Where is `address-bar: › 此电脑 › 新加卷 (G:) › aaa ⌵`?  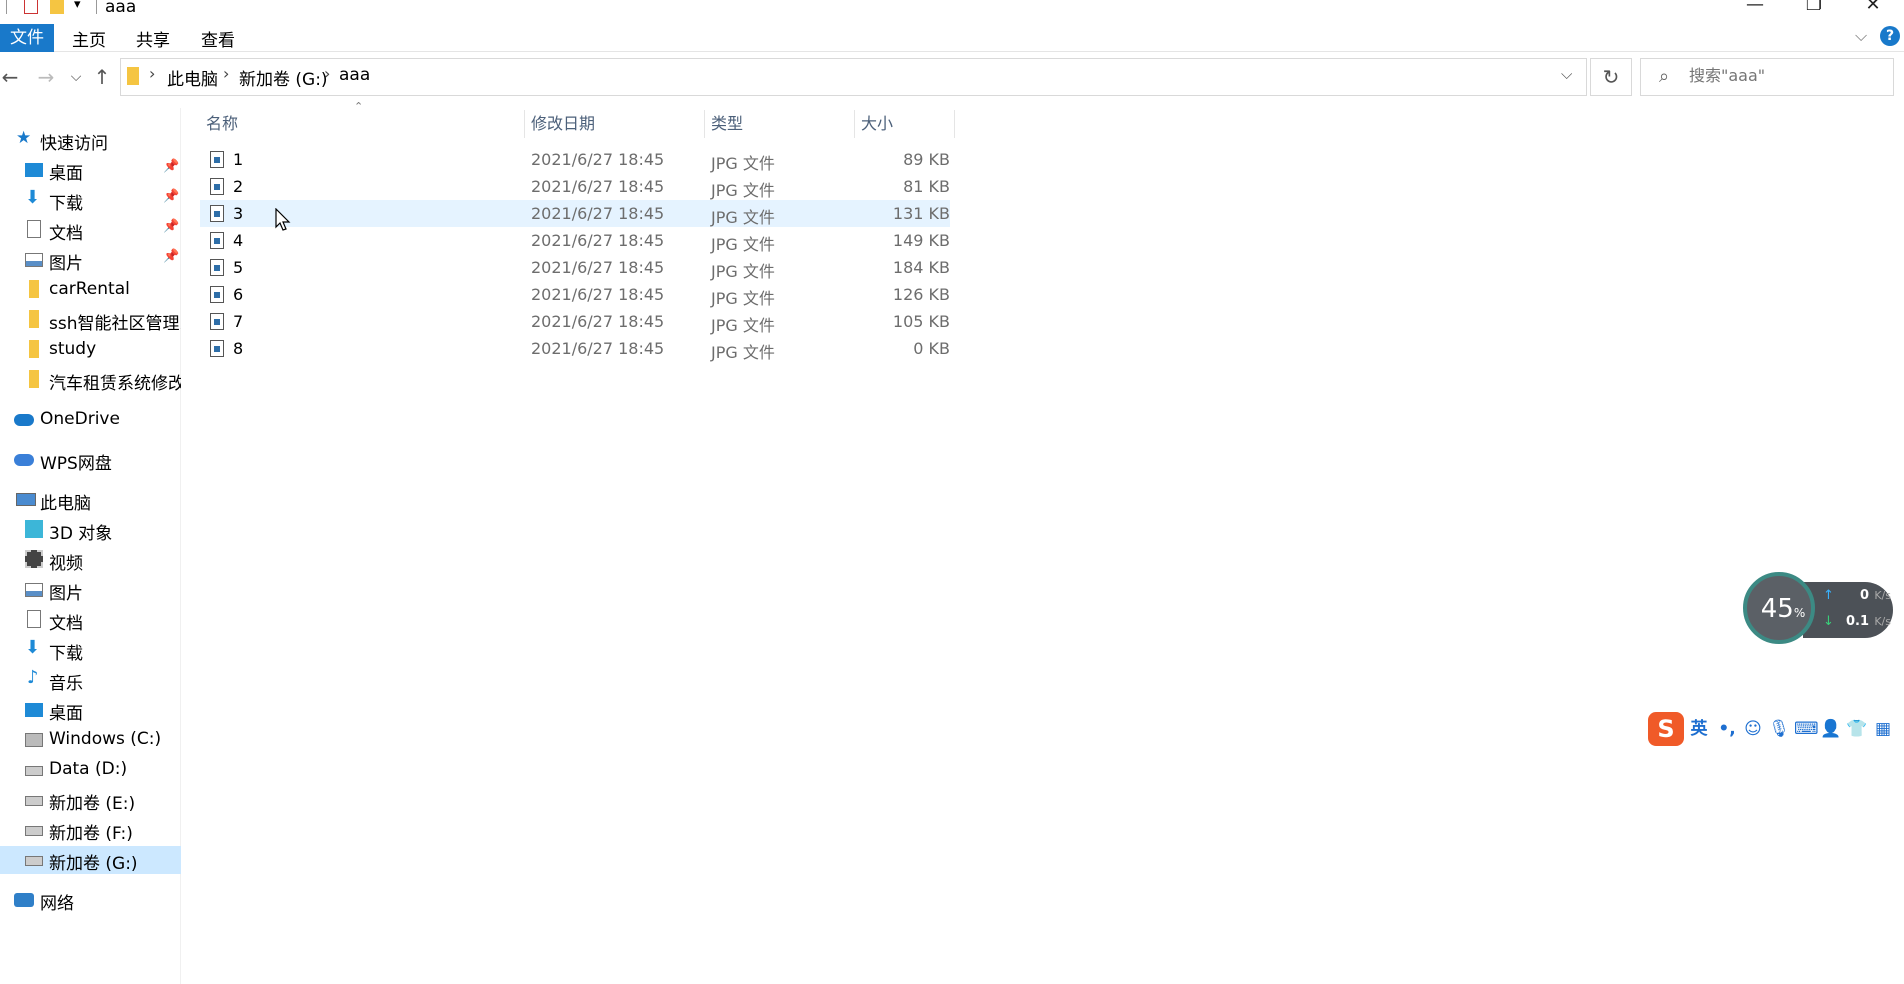 address-bar: › 此电脑 › 新加卷 (G:) › aaa ⌵ is located at coordinates (853, 77).